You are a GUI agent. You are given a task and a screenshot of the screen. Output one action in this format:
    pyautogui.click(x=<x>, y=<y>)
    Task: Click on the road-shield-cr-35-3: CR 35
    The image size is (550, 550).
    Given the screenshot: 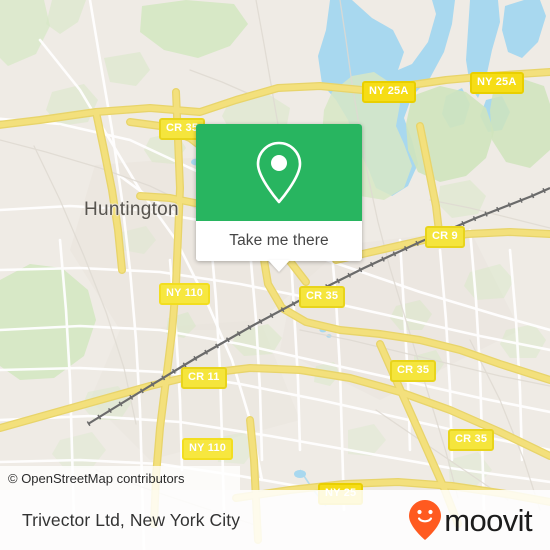 What is the action you would take?
    pyautogui.click(x=413, y=371)
    